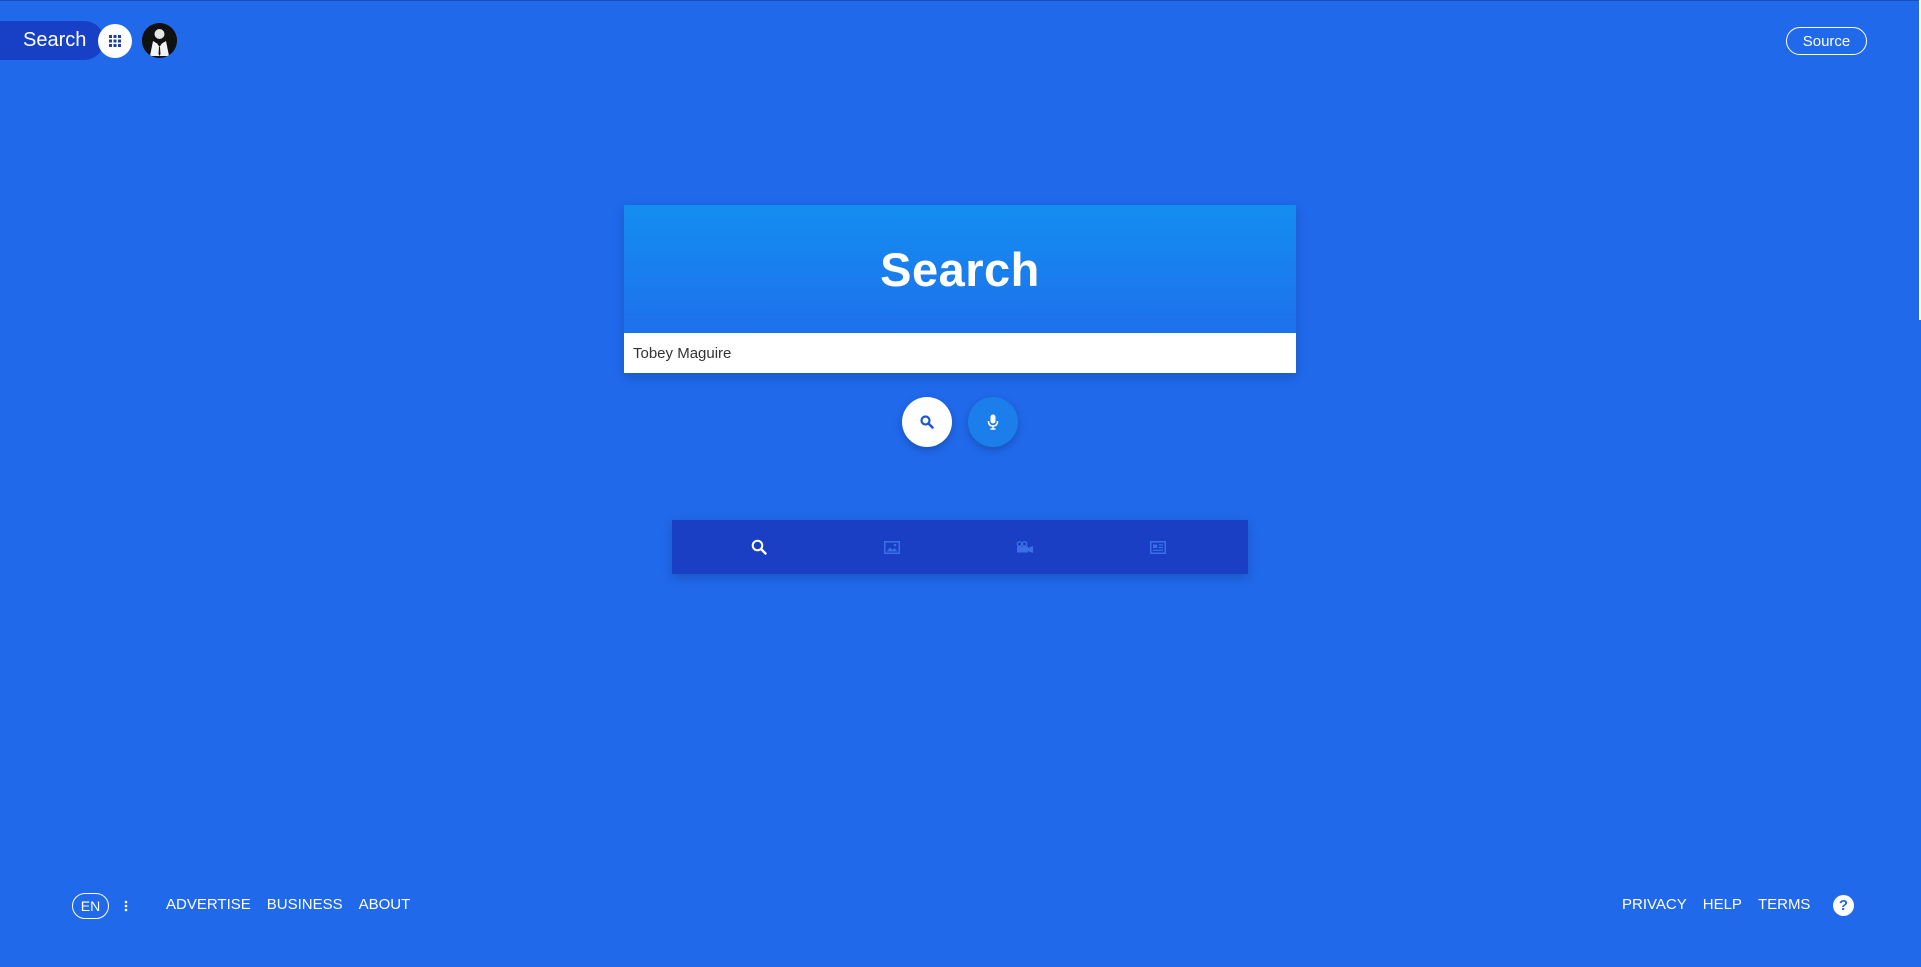 The width and height of the screenshot is (1921, 967). What do you see at coordinates (55, 40) in the screenshot?
I see `brand-label: Search` at bounding box center [55, 40].